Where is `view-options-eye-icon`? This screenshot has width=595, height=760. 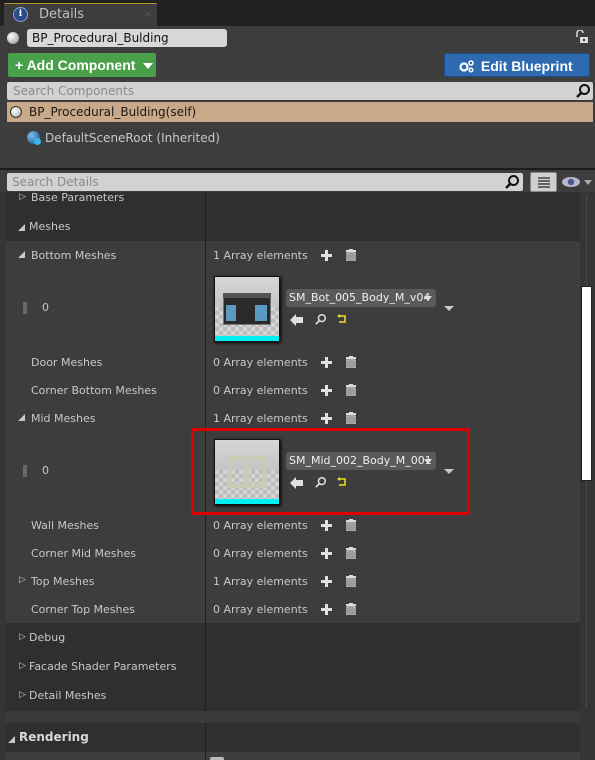
view-options-eye-icon is located at coordinates (578, 182).